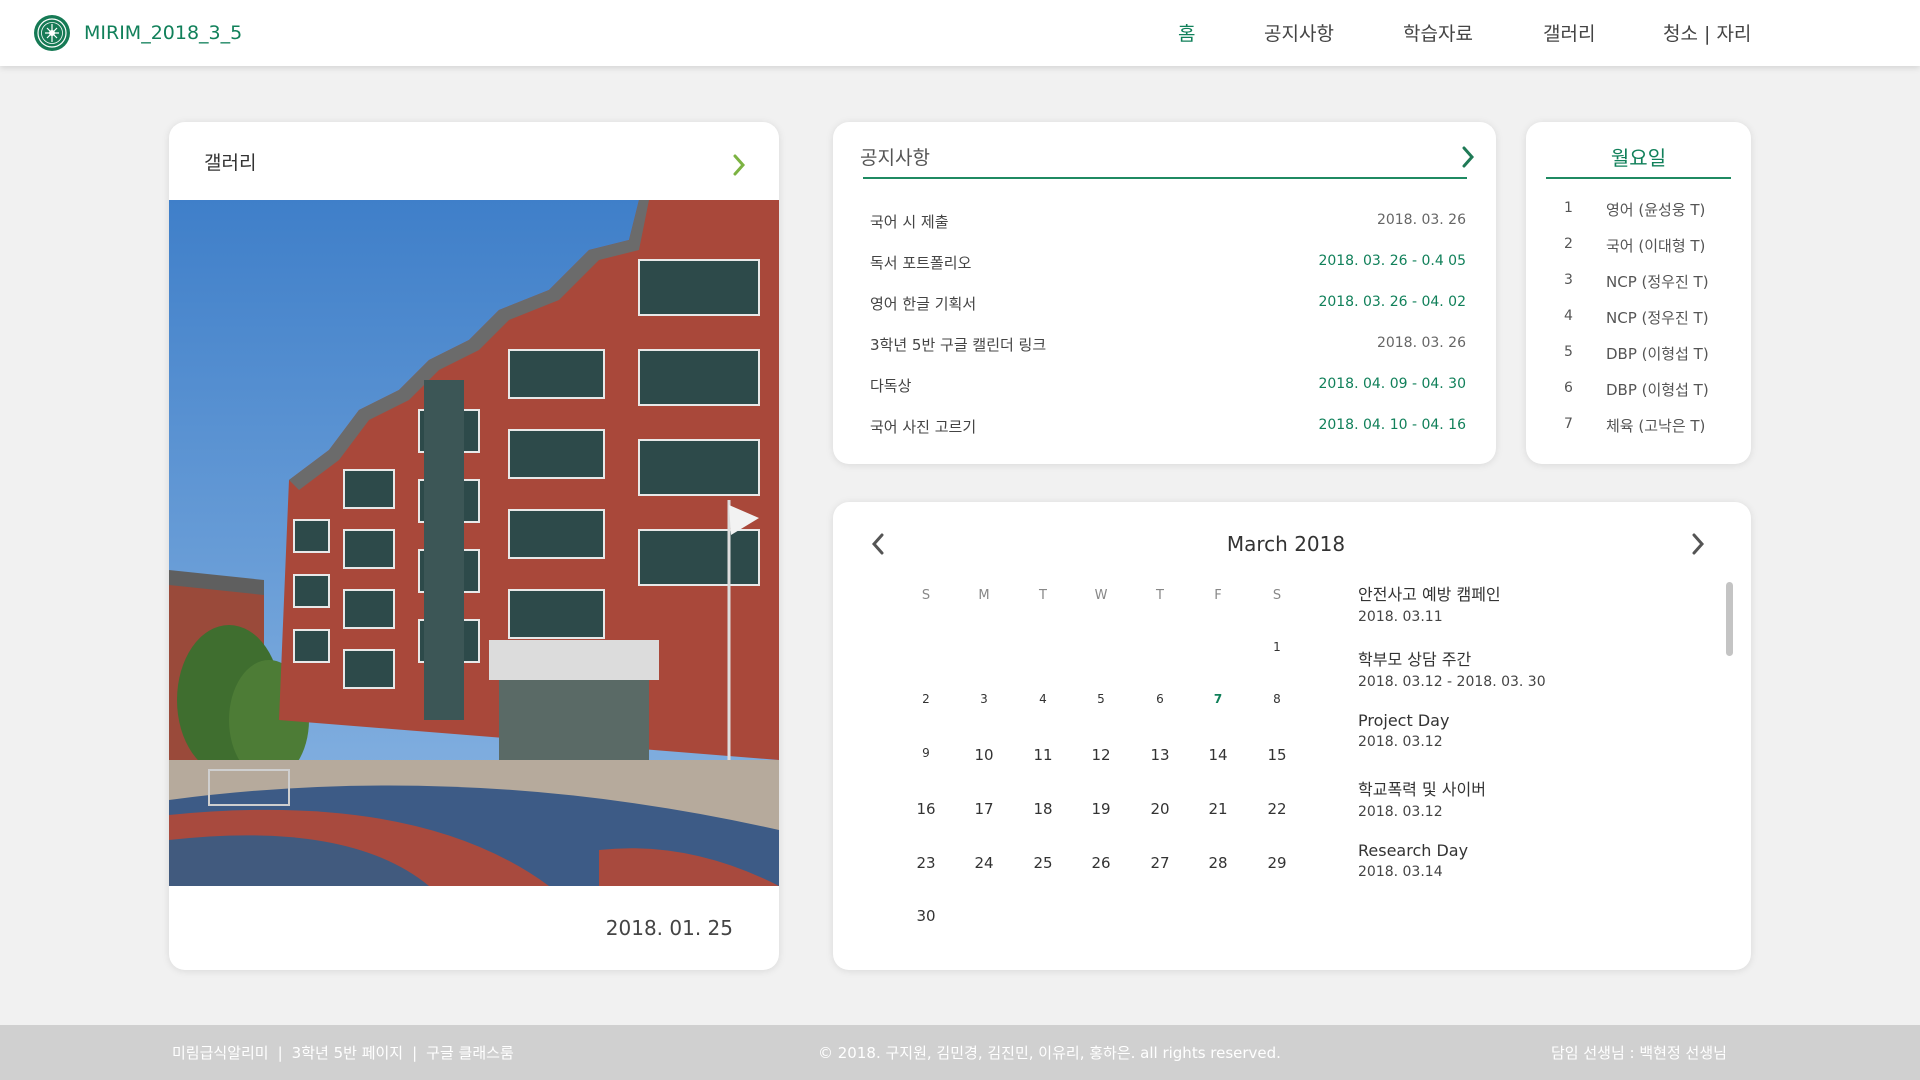  I want to click on calendar-day: 10, so click(984, 755).